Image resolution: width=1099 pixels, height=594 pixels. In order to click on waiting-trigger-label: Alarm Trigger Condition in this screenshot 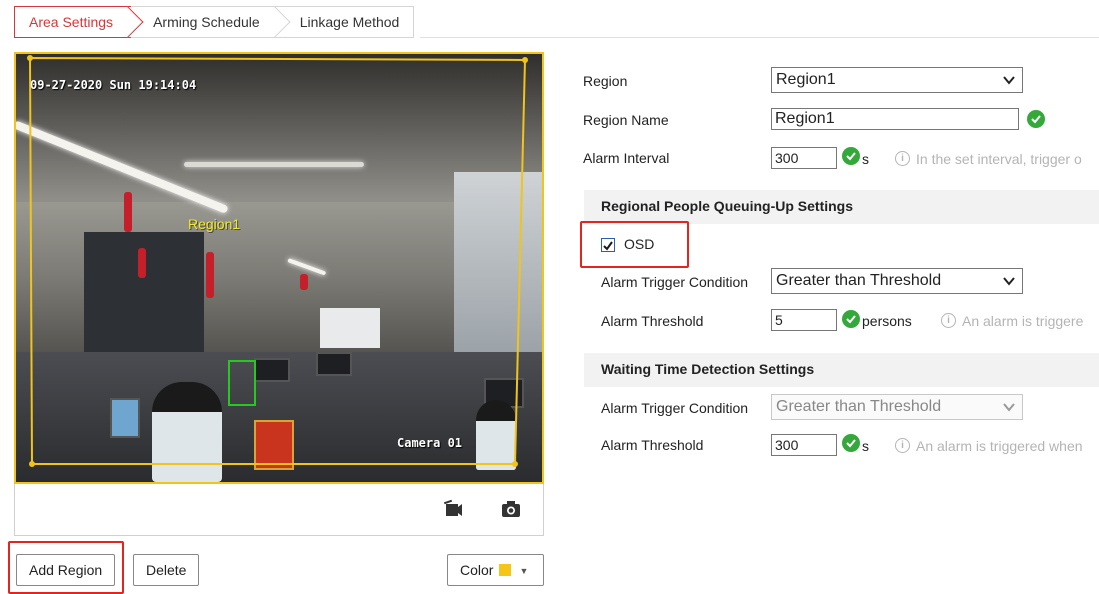, I will do `click(675, 408)`.